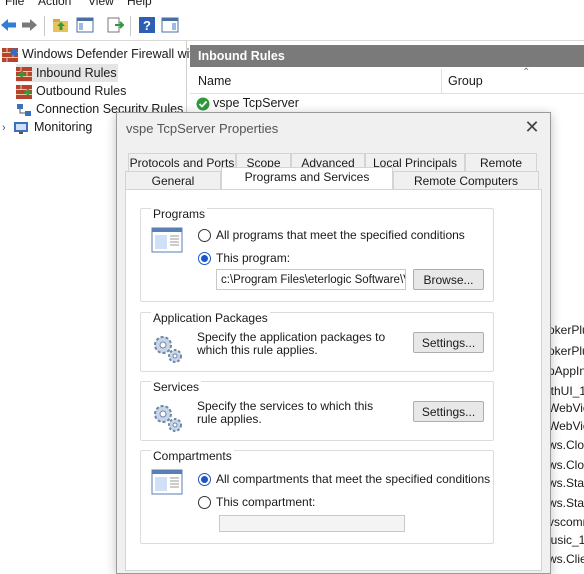 The width and height of the screenshot is (584, 574). Describe the element at coordinates (21, 127) in the screenshot. I see `monitoring-icon` at that location.